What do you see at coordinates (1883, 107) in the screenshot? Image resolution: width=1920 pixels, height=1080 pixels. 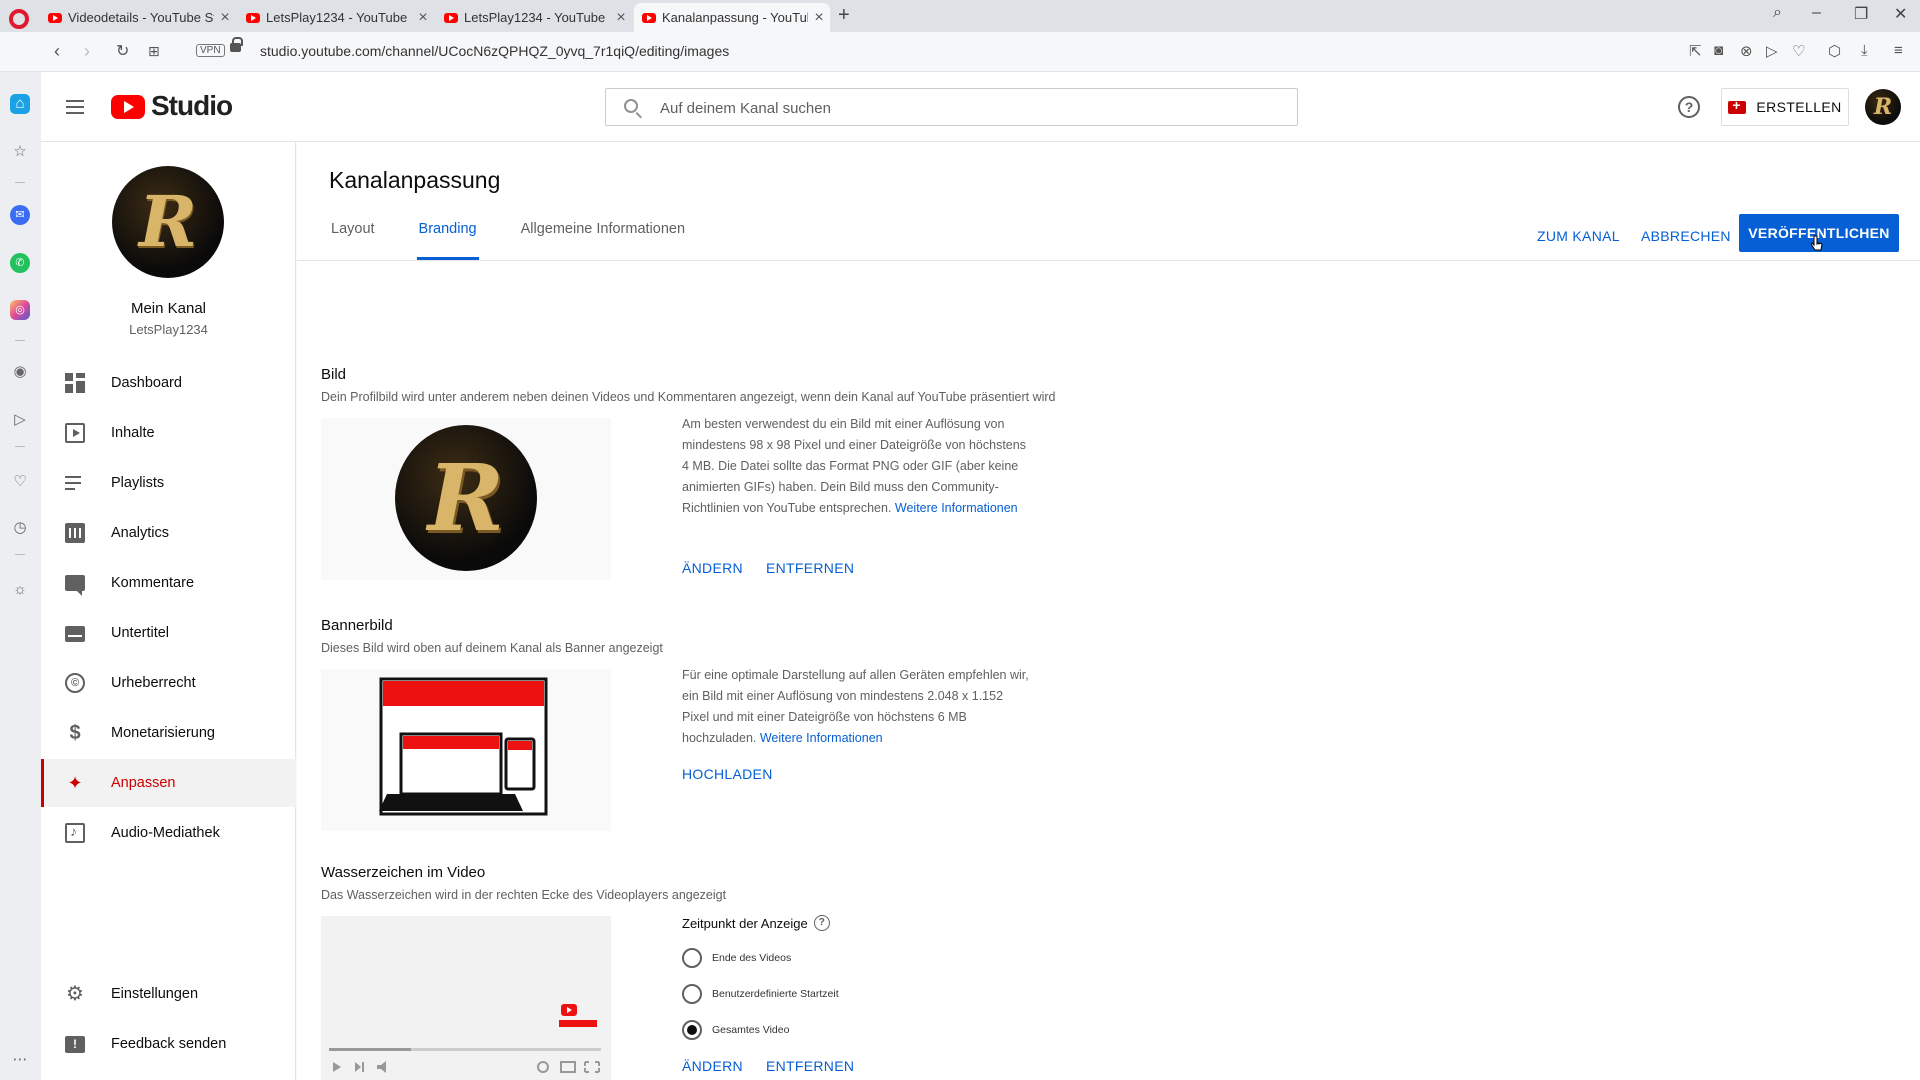 I see `account-avatar: R` at bounding box center [1883, 107].